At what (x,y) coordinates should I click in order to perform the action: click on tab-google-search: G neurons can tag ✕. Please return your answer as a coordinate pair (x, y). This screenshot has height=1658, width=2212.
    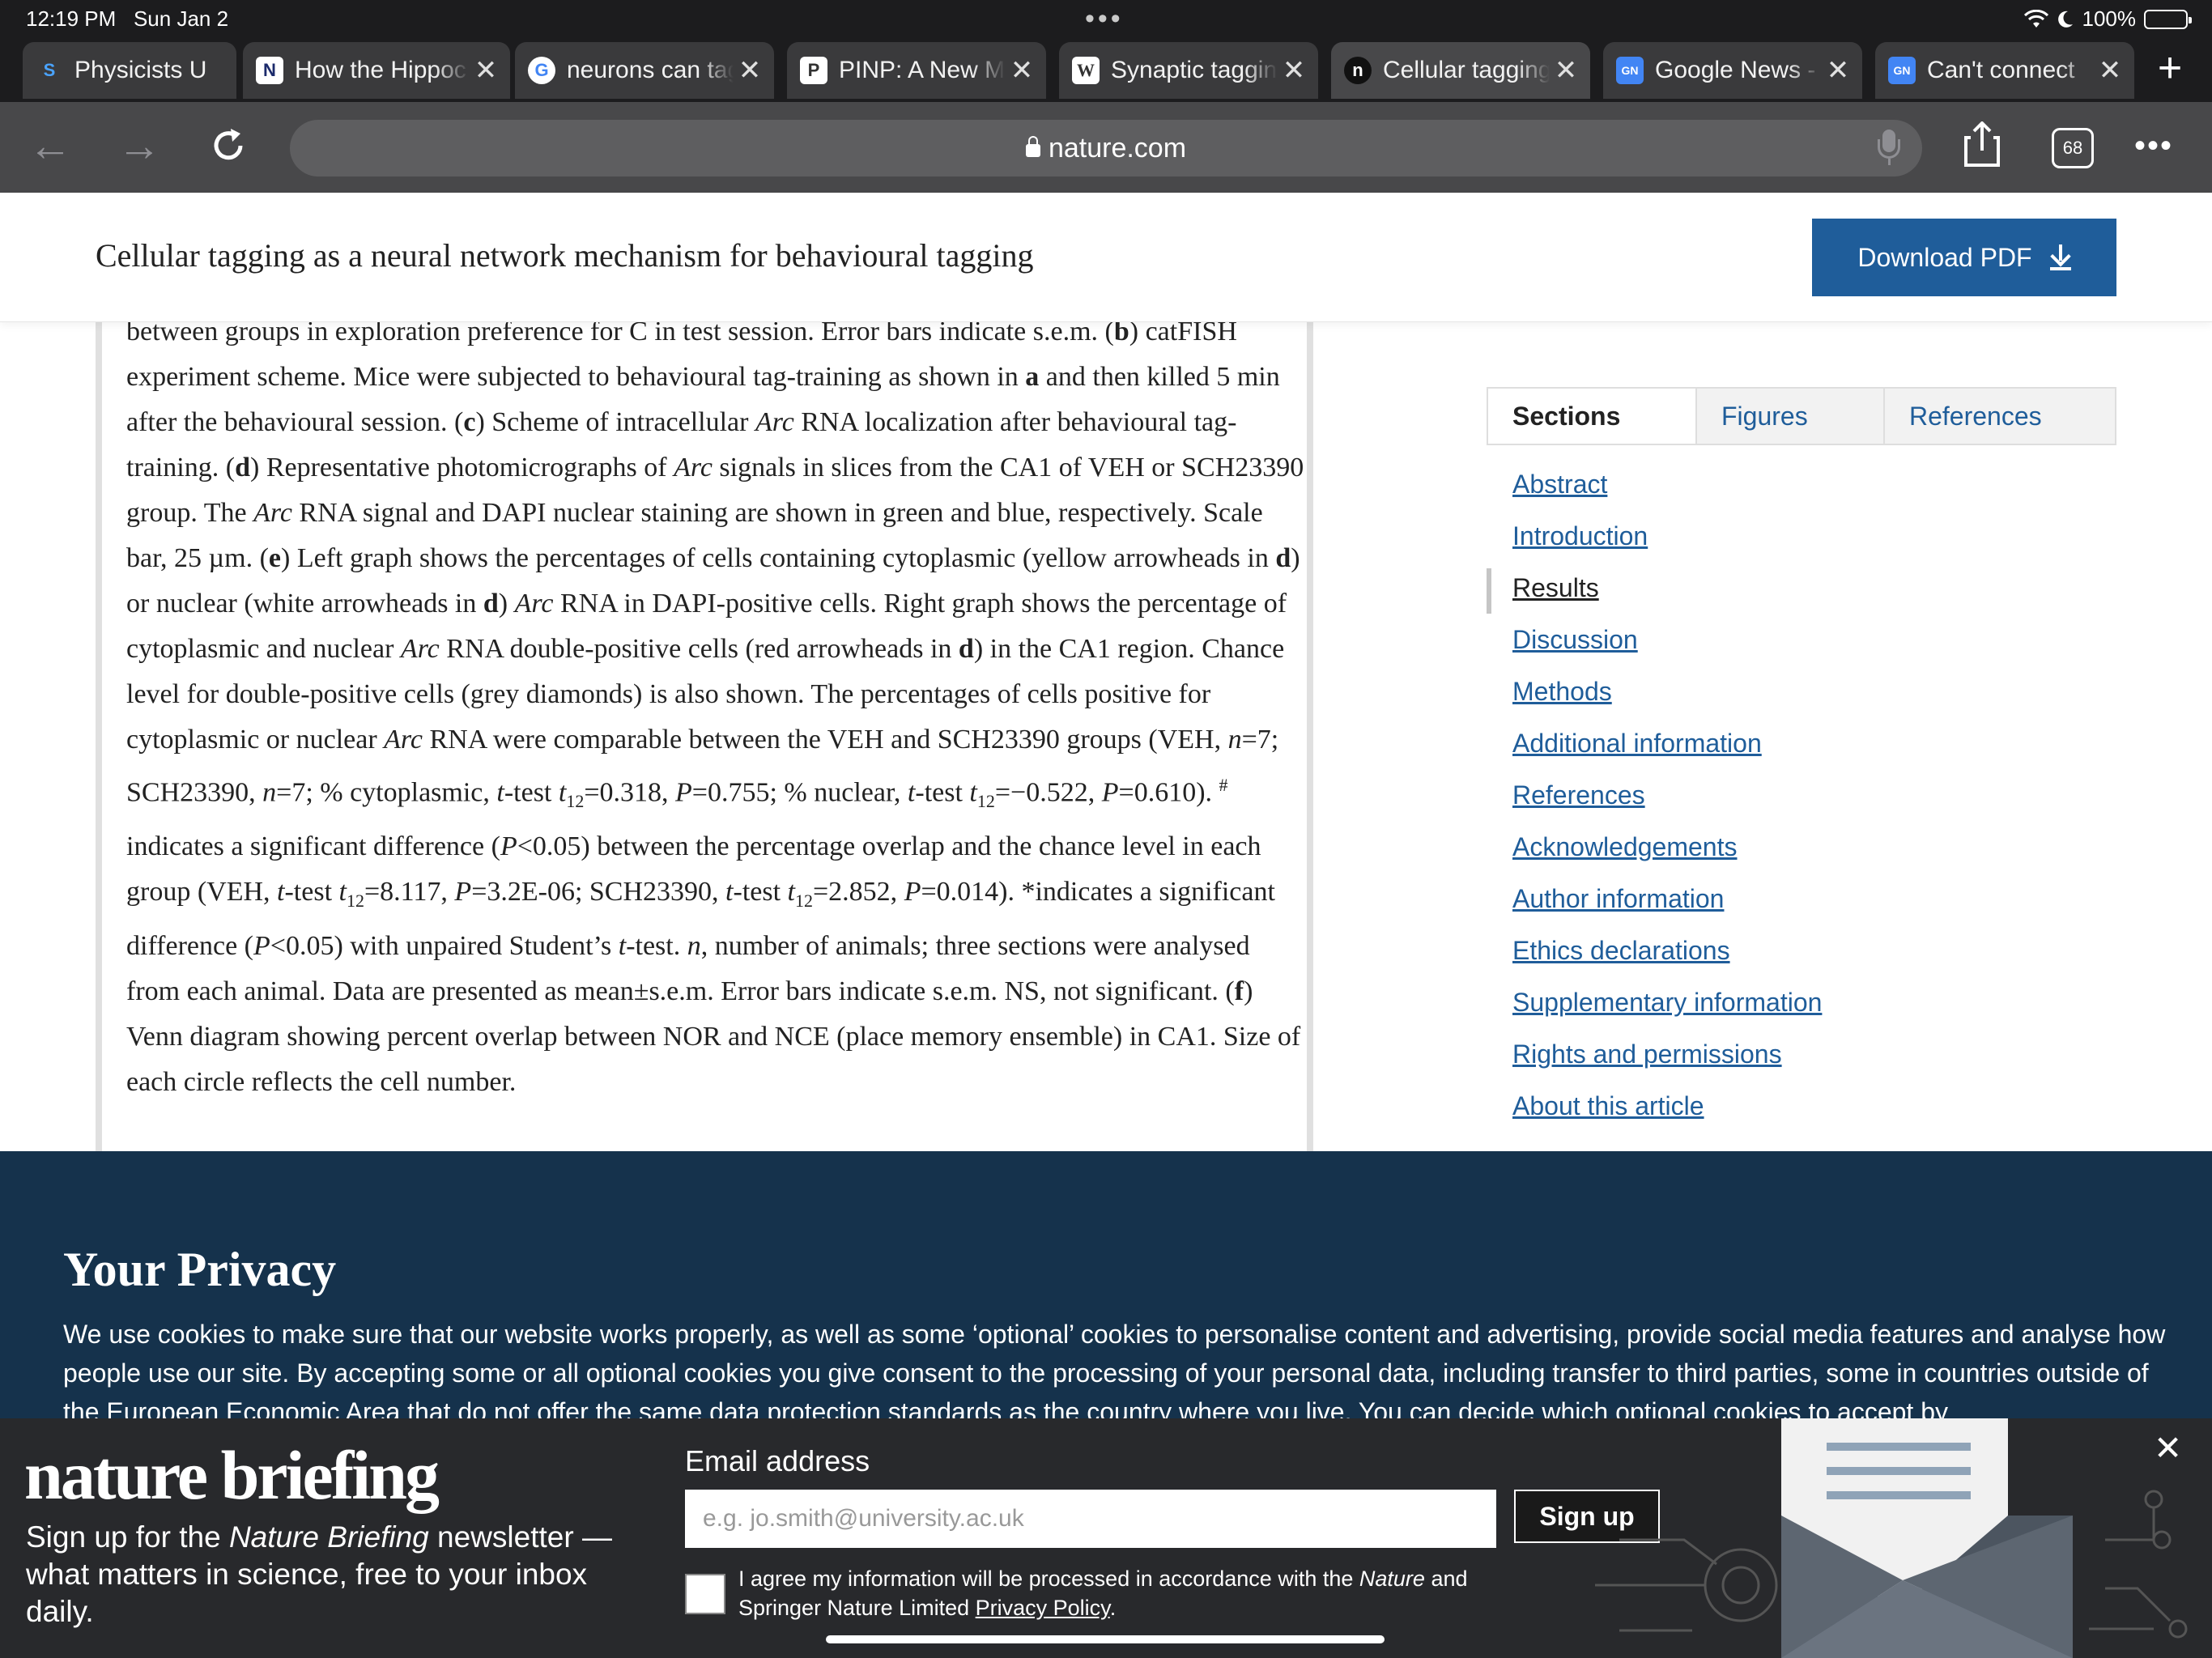
    Looking at the image, I should click on (644, 70).